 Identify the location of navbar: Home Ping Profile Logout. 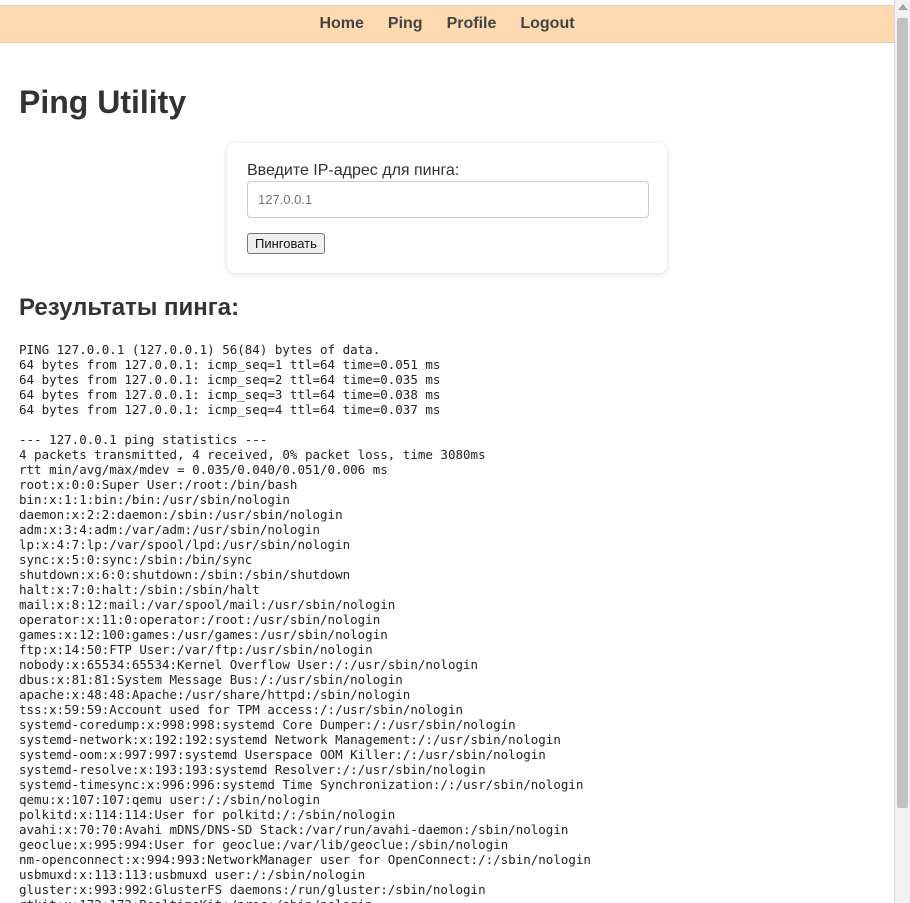
(447, 24).